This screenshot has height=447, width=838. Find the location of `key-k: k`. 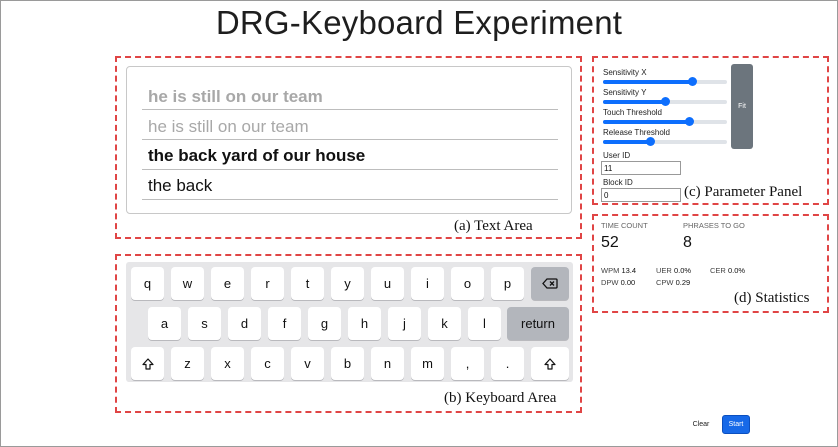

key-k: k is located at coordinates (444, 323).